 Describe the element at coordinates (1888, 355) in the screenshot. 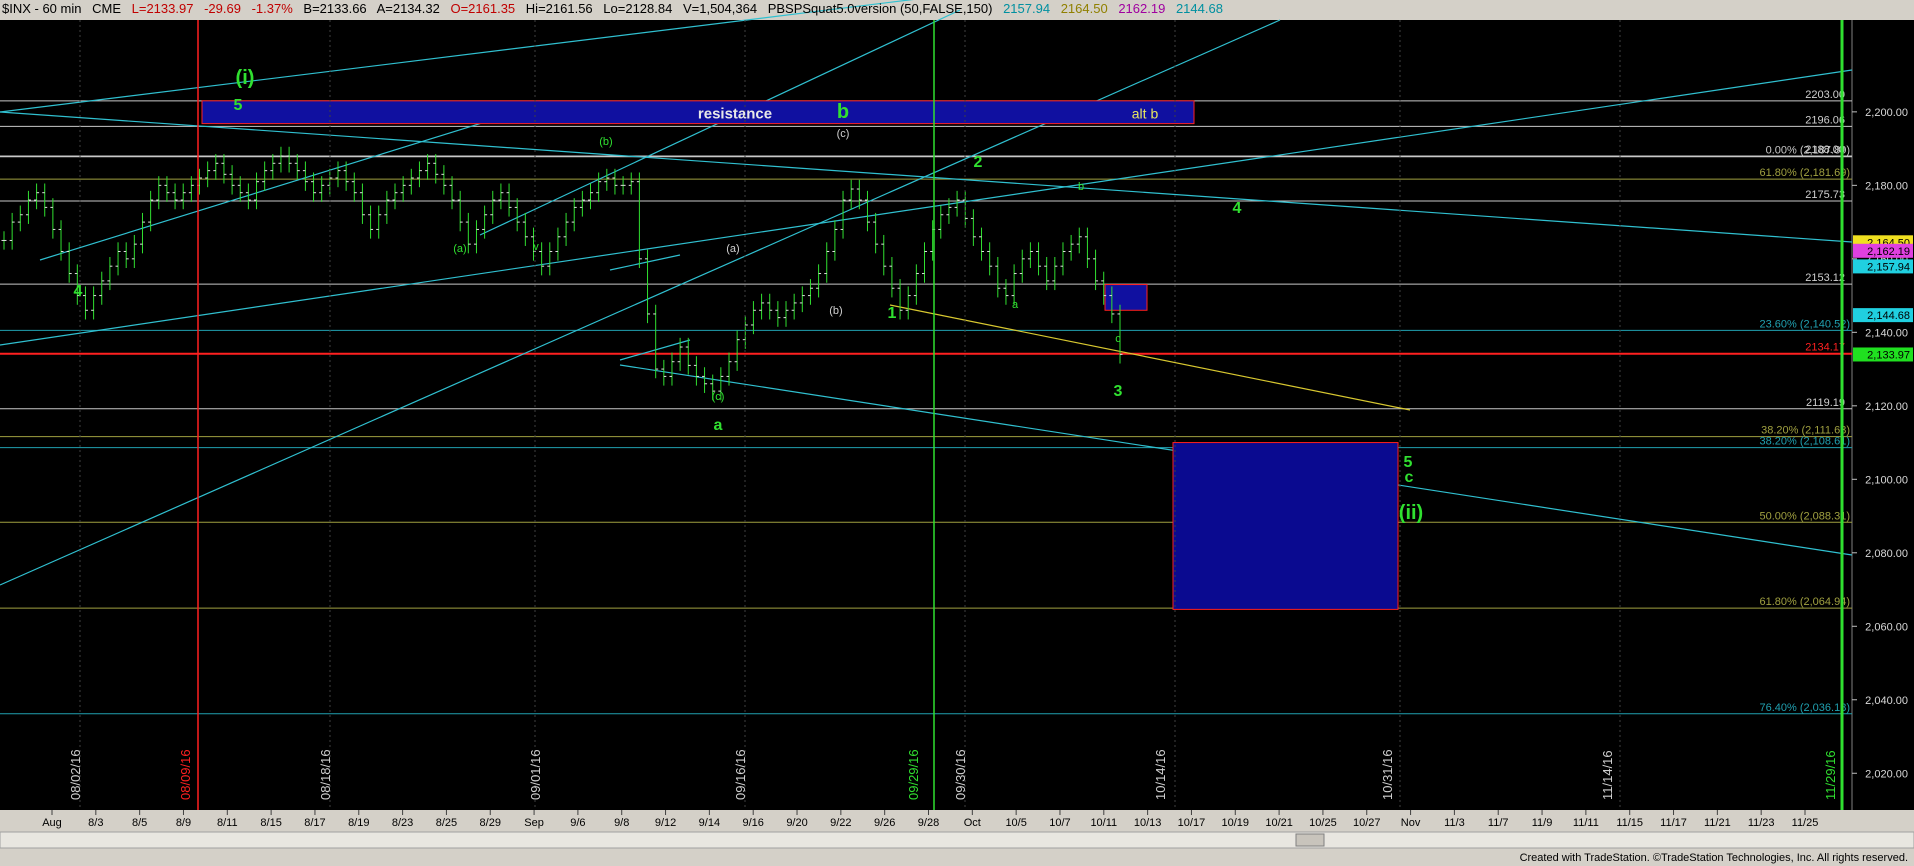

I see `price-tag-label: 2,133.97` at that location.